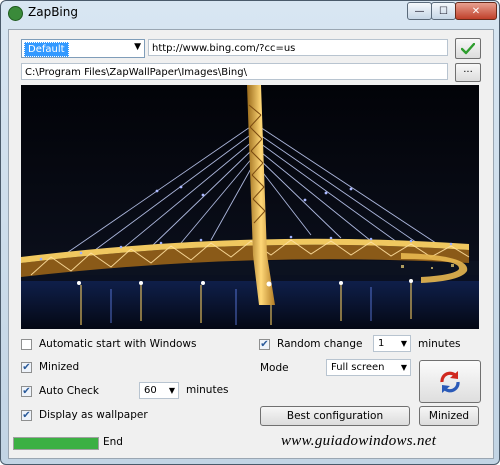  I want to click on url-field: http://www.bing.com/?cc=us, so click(298, 47).